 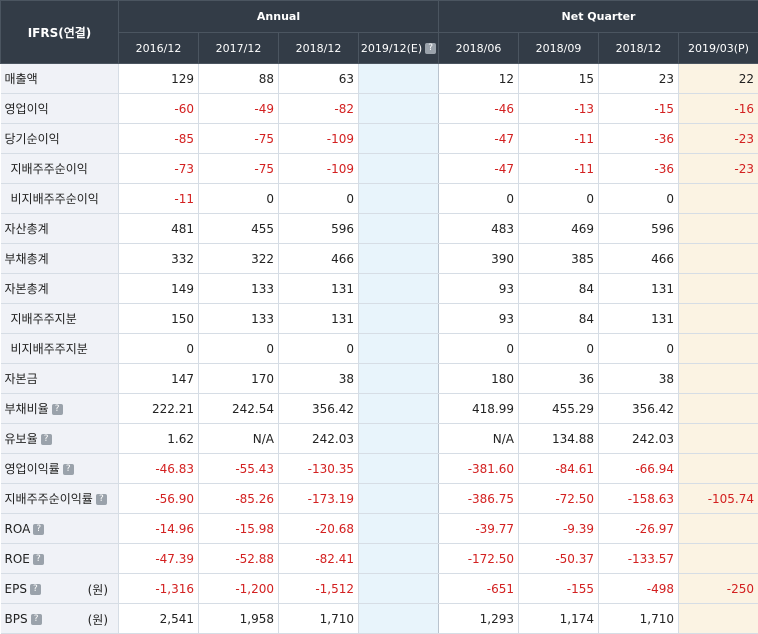 I want to click on value-cell: 481, so click(x=159, y=229).